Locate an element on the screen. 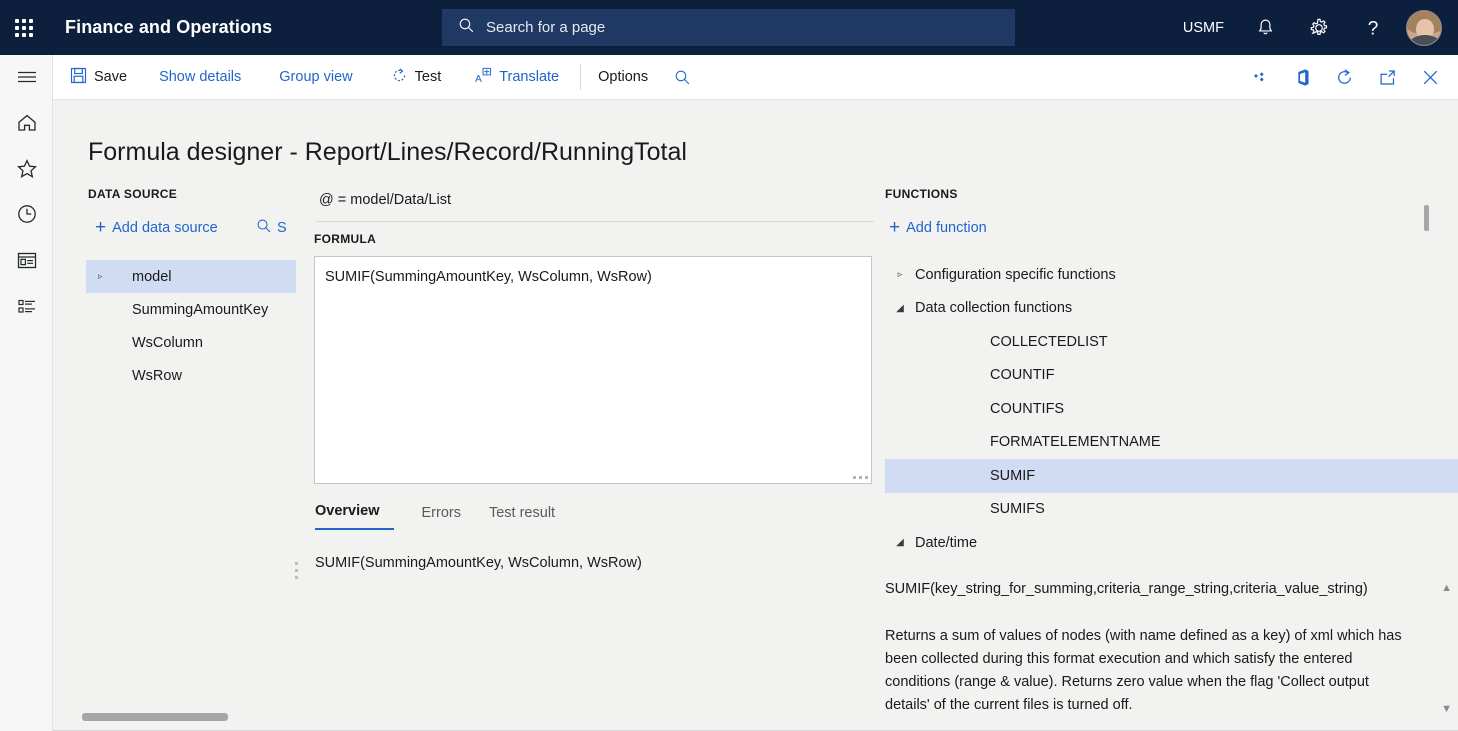  horizontal-scrollbar-thumb is located at coordinates (155, 717).